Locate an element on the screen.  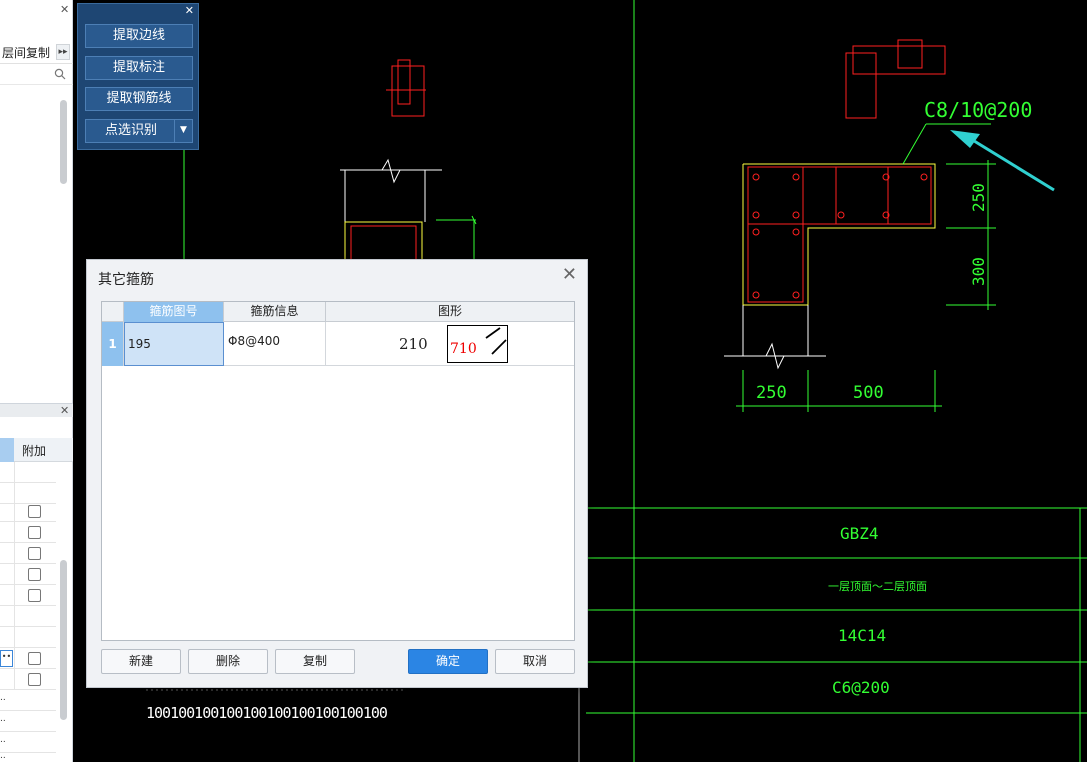
search-row is located at coordinates (36, 75).